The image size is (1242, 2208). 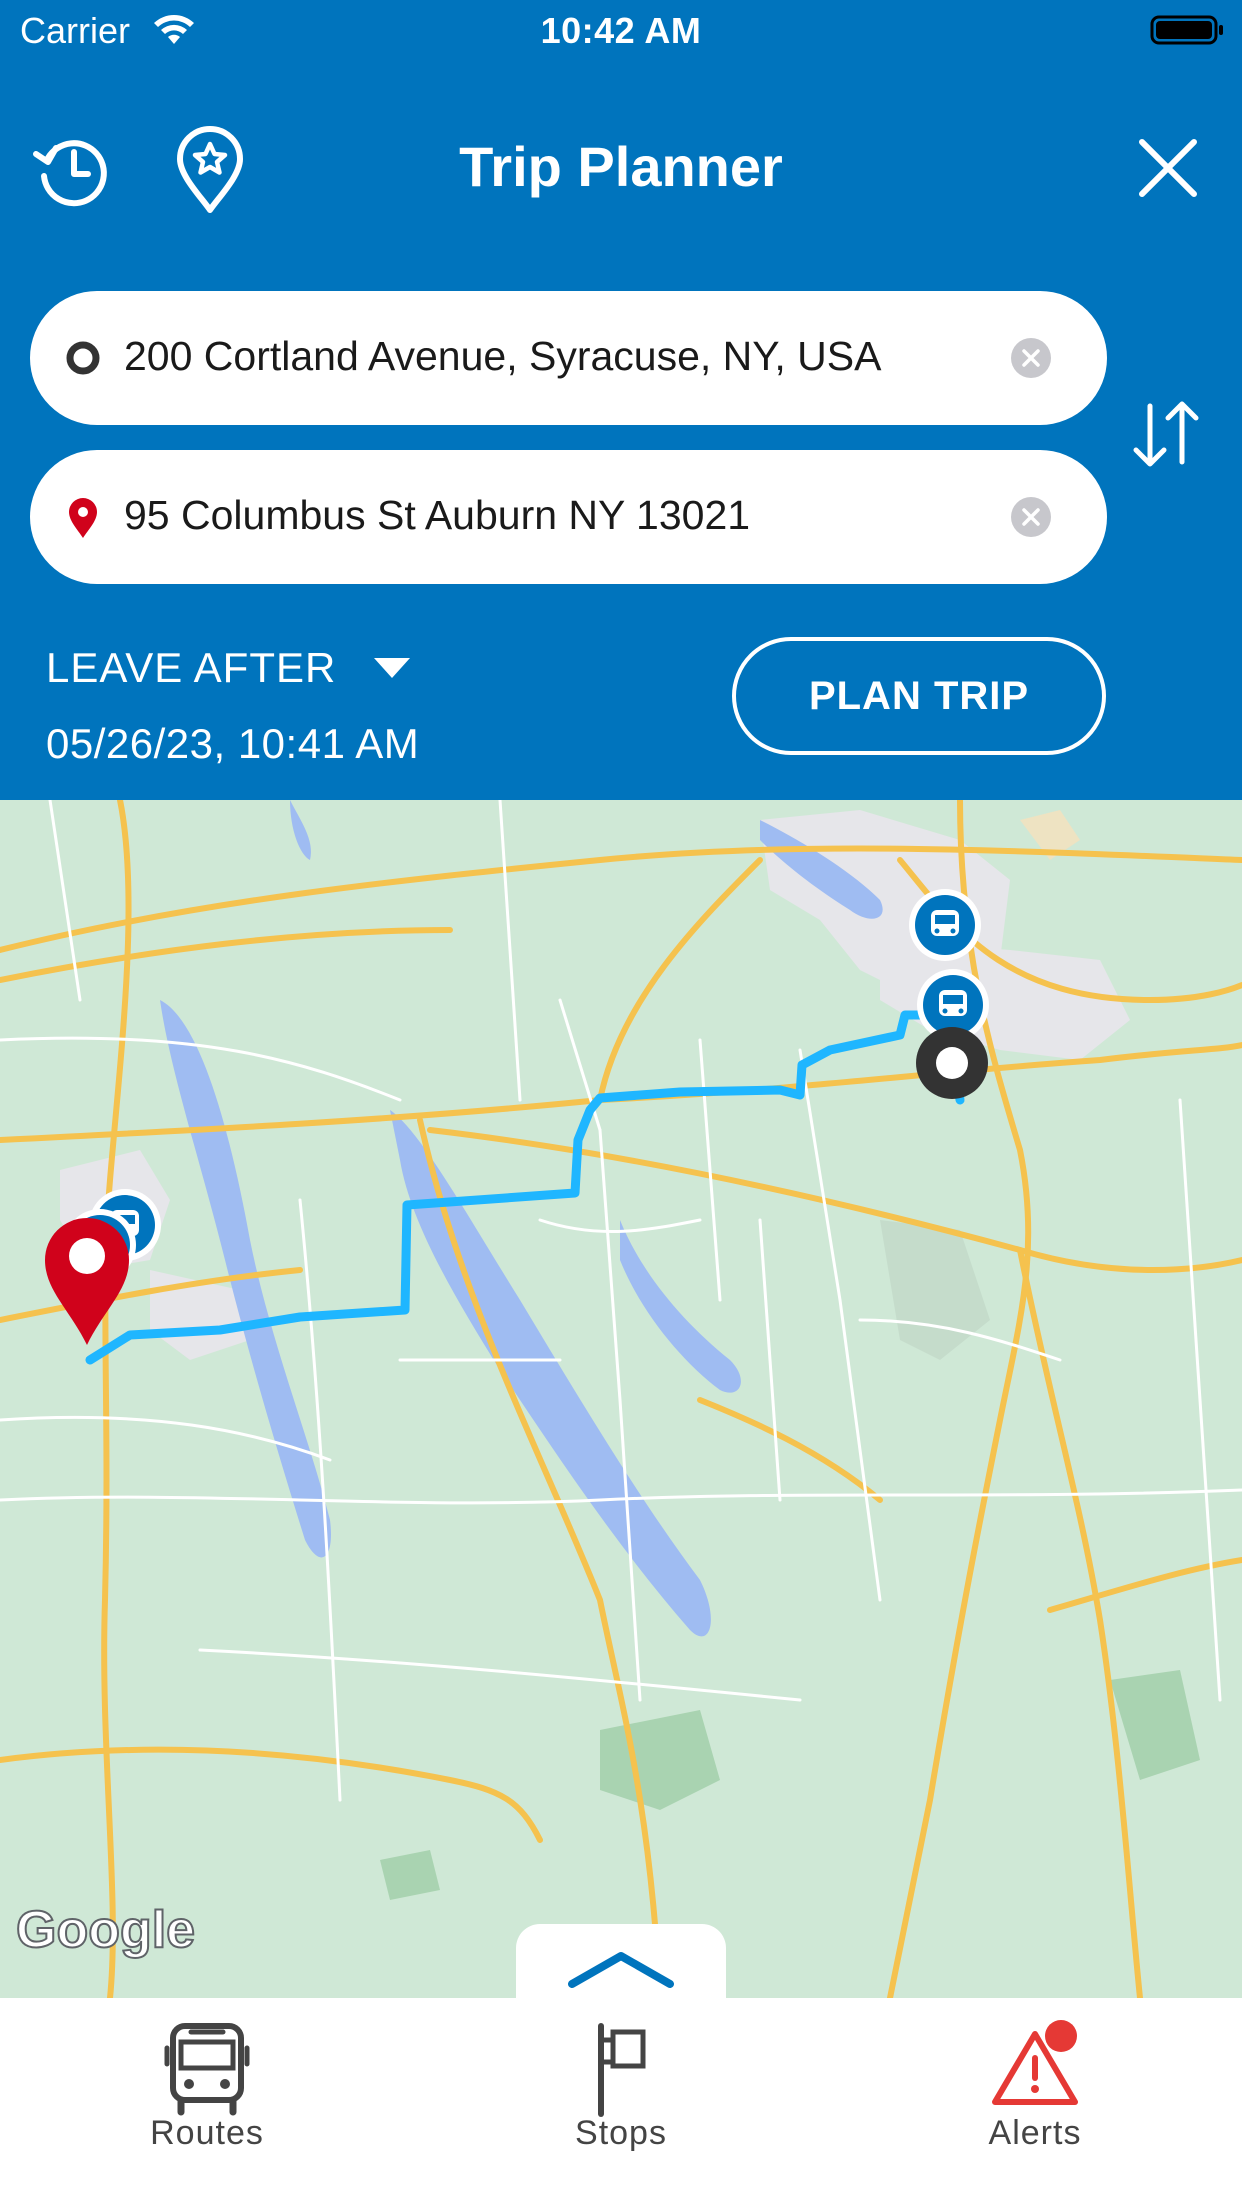 I want to click on title-row: Trip Planner, so click(x=621, y=165).